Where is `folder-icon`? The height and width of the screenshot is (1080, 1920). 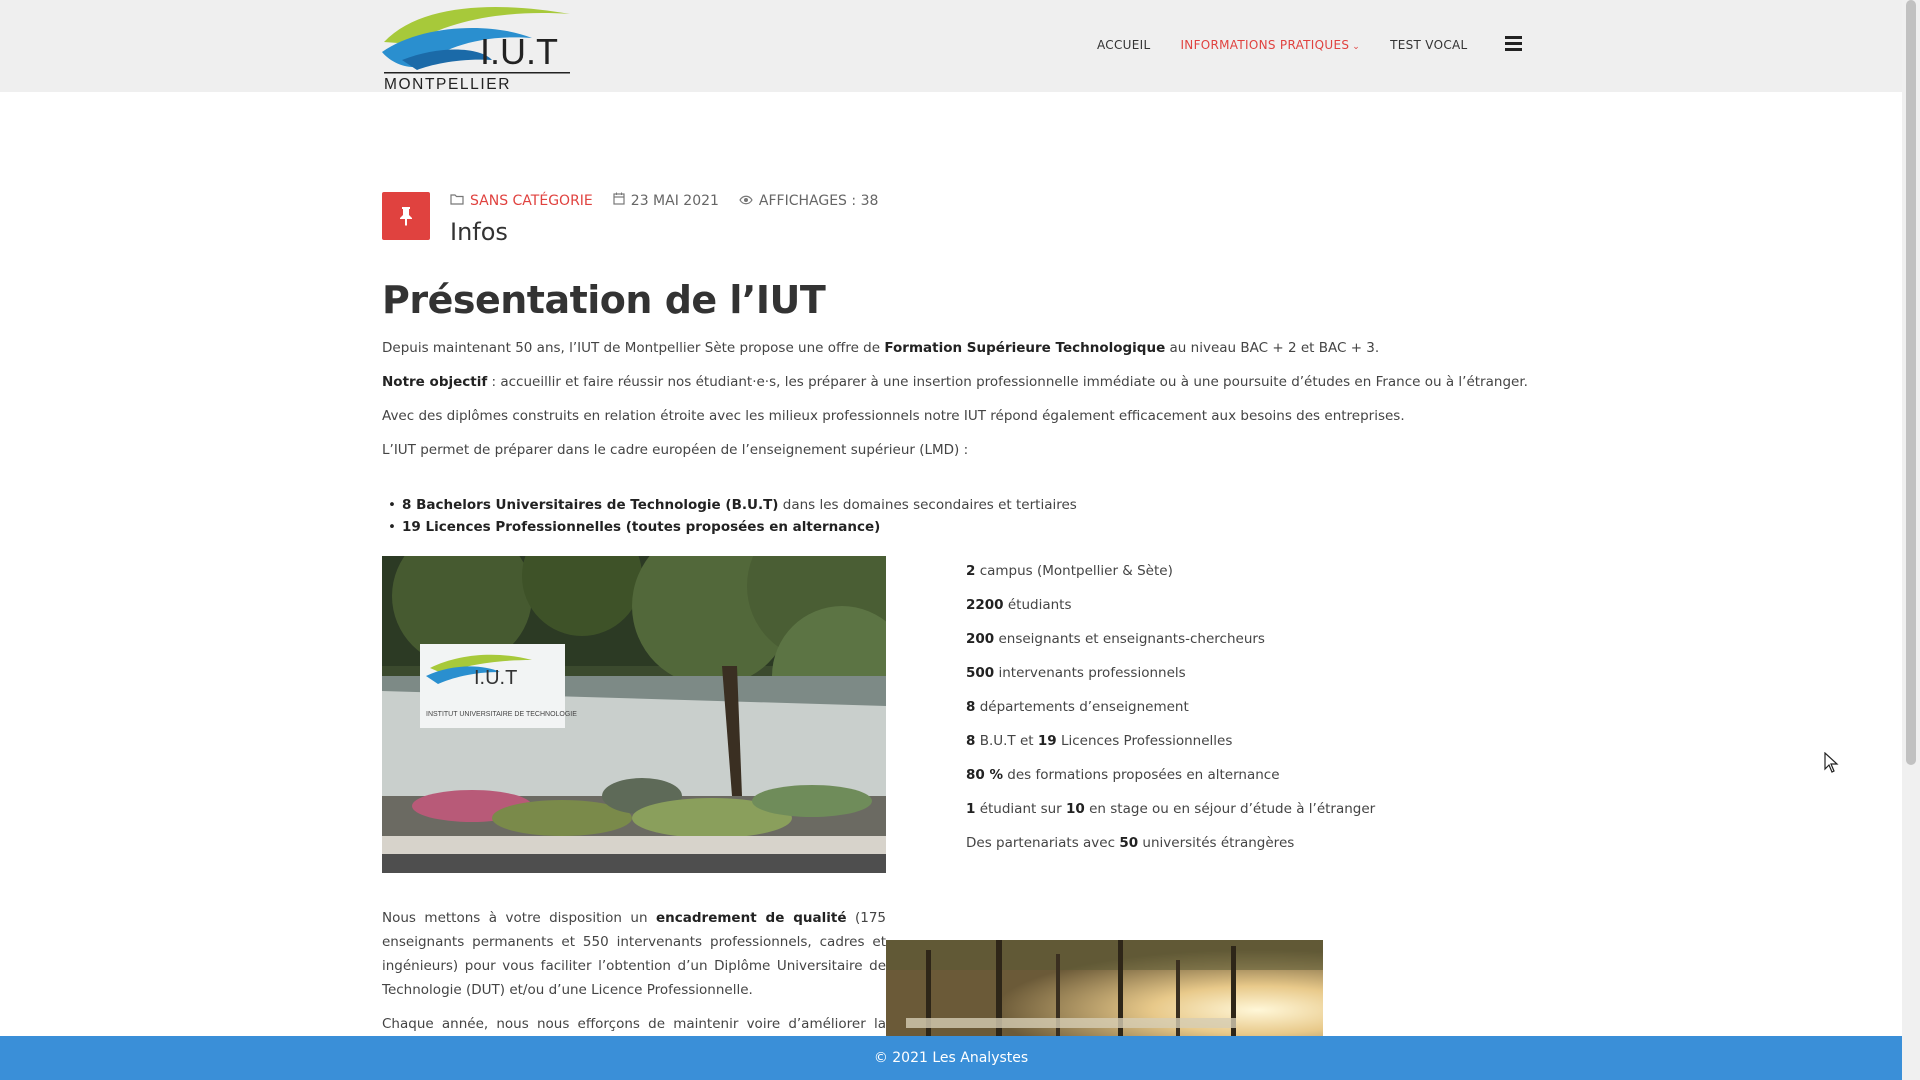
folder-icon is located at coordinates (457, 201).